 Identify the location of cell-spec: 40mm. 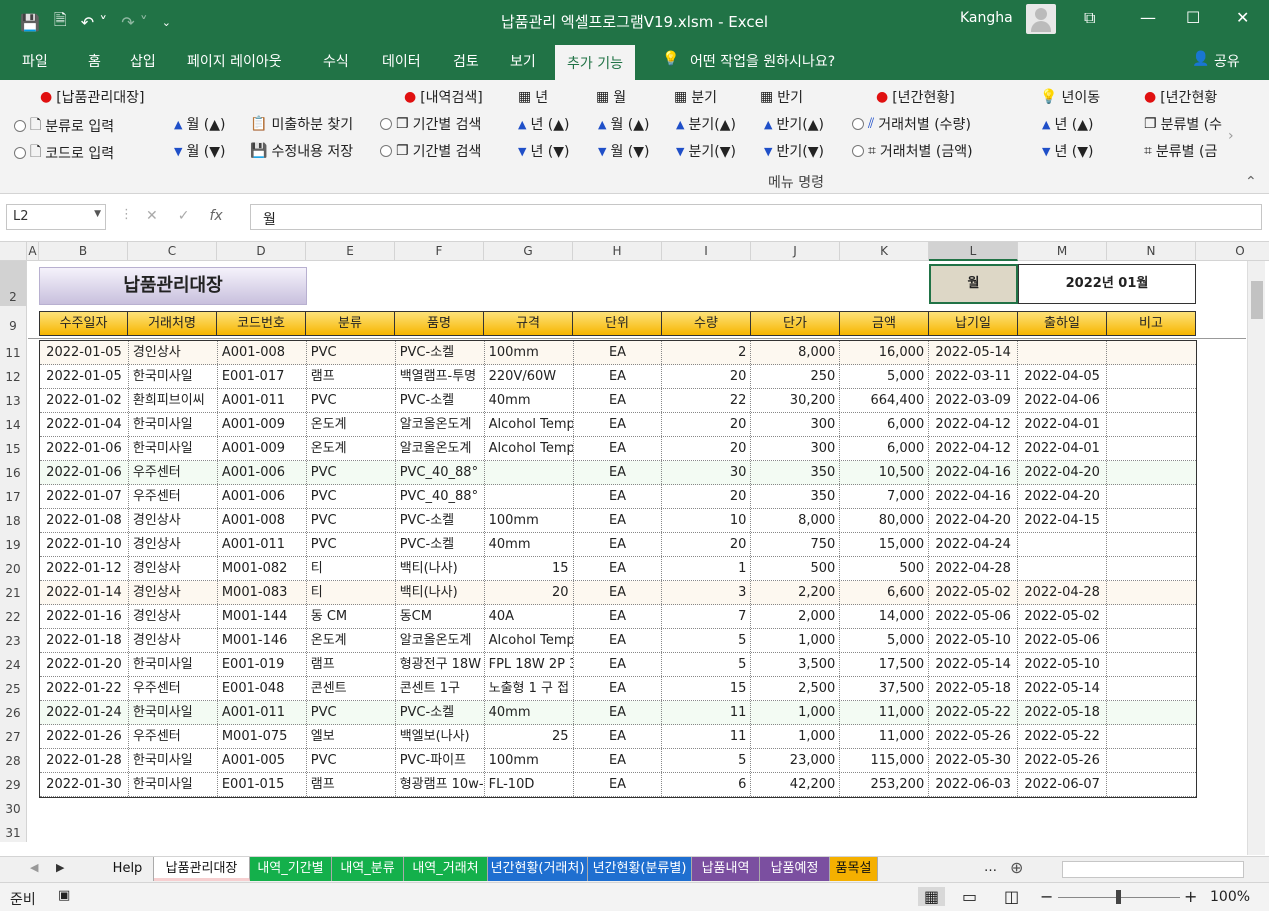
(529, 400).